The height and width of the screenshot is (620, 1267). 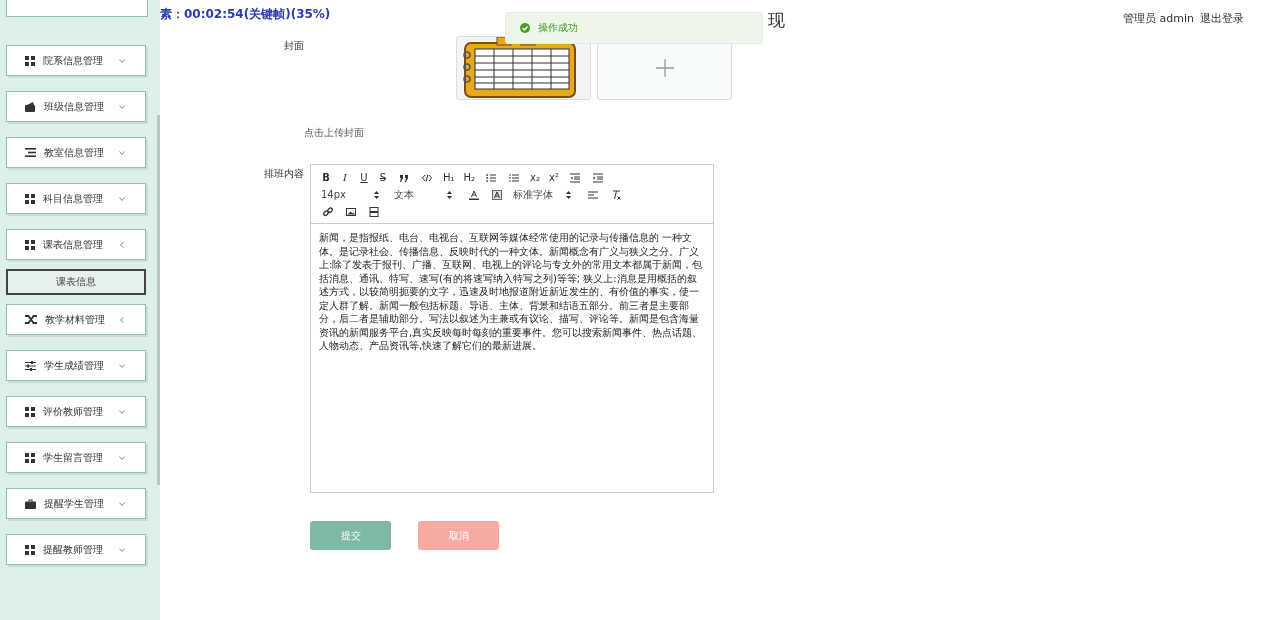 What do you see at coordinates (328, 211) in the screenshot?
I see `link-icon` at bounding box center [328, 211].